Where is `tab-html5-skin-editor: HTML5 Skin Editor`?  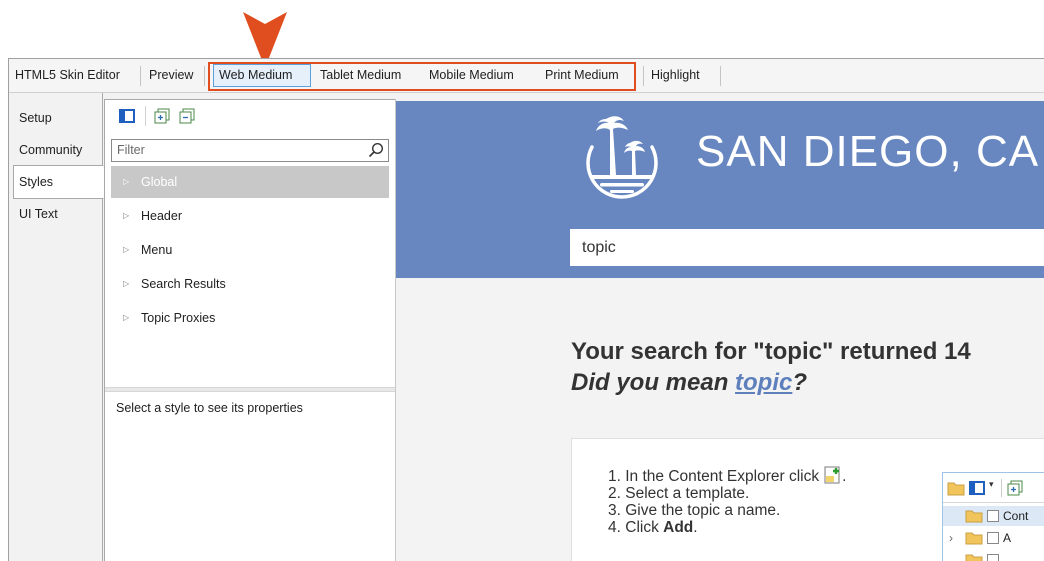 tab-html5-skin-editor: HTML5 Skin Editor is located at coordinates (67, 75).